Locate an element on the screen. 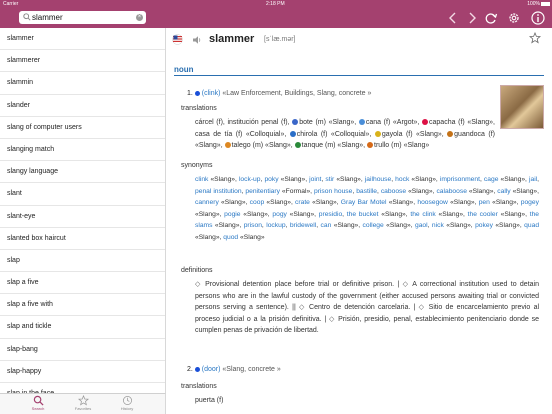 This screenshot has height=414, width=552. tab-label: Favorites is located at coordinates (83, 408).